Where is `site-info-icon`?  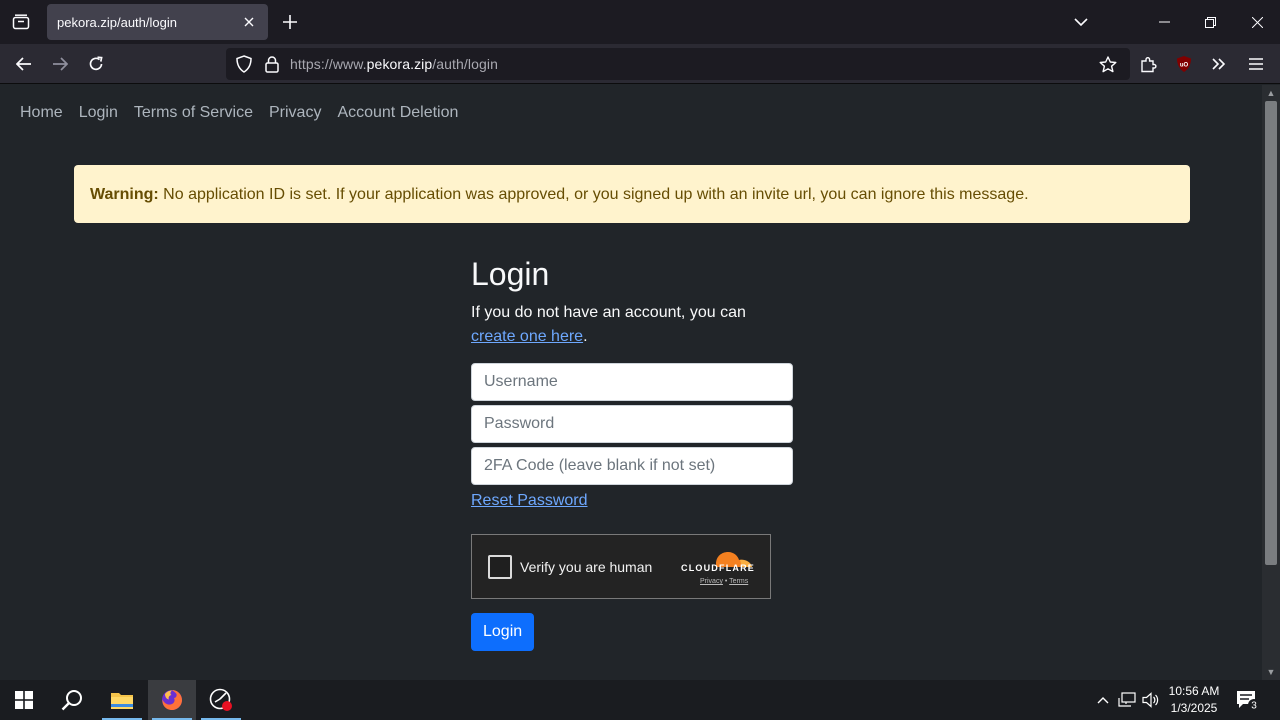 site-info-icon is located at coordinates (272, 64).